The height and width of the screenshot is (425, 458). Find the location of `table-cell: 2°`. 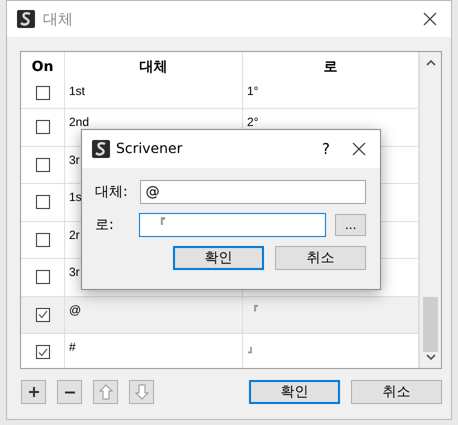

table-cell: 2° is located at coordinates (252, 122).